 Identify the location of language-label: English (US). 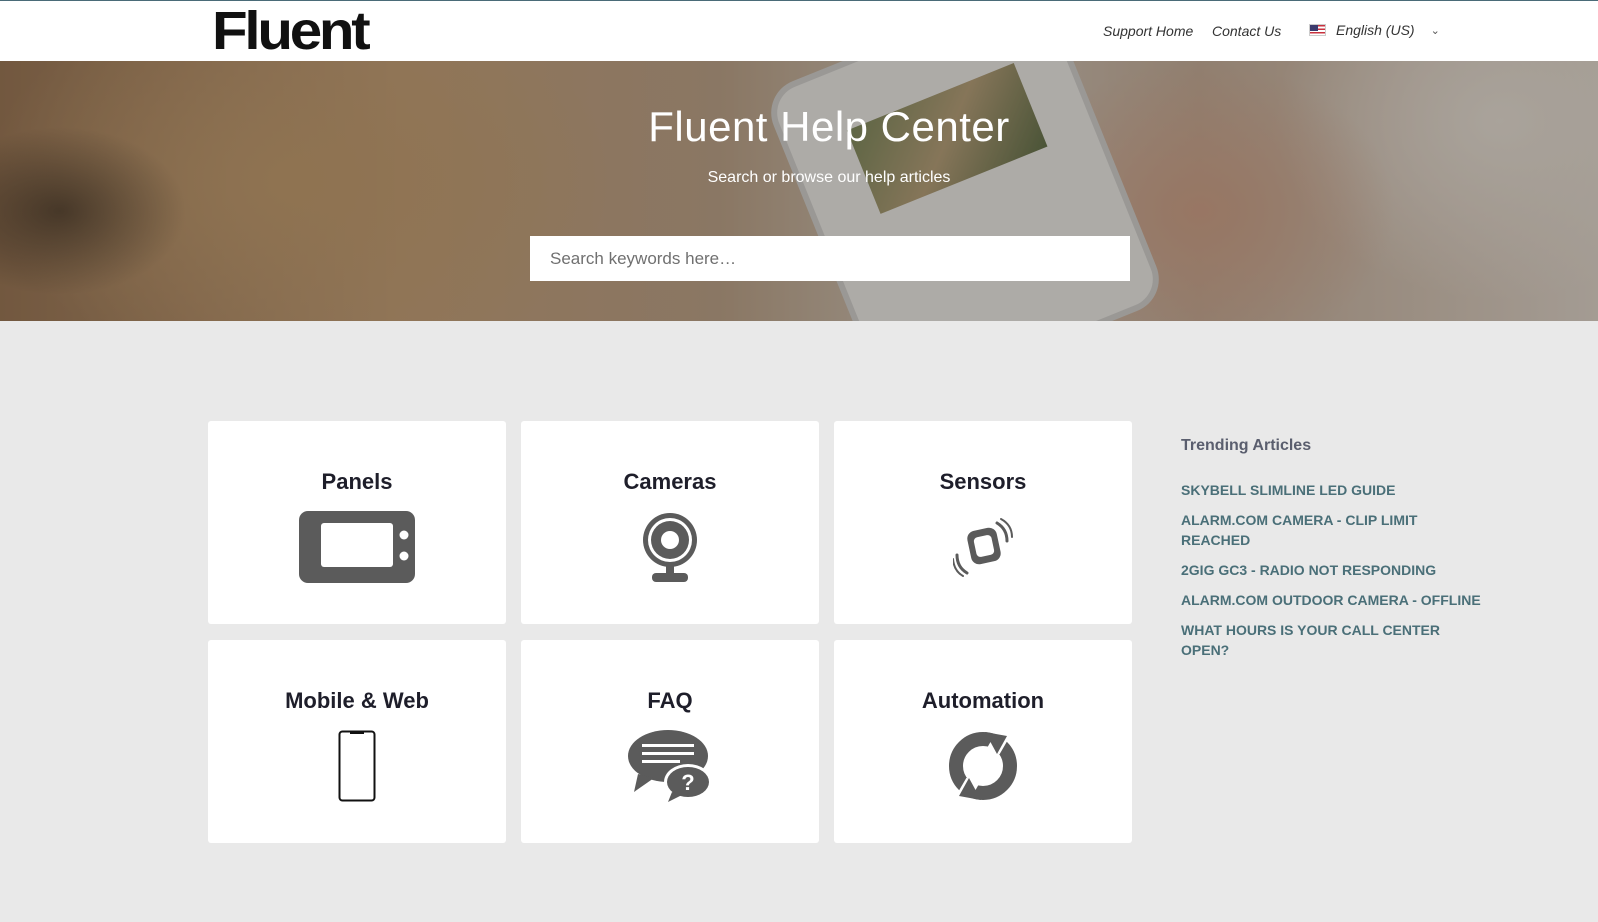
(1375, 30).